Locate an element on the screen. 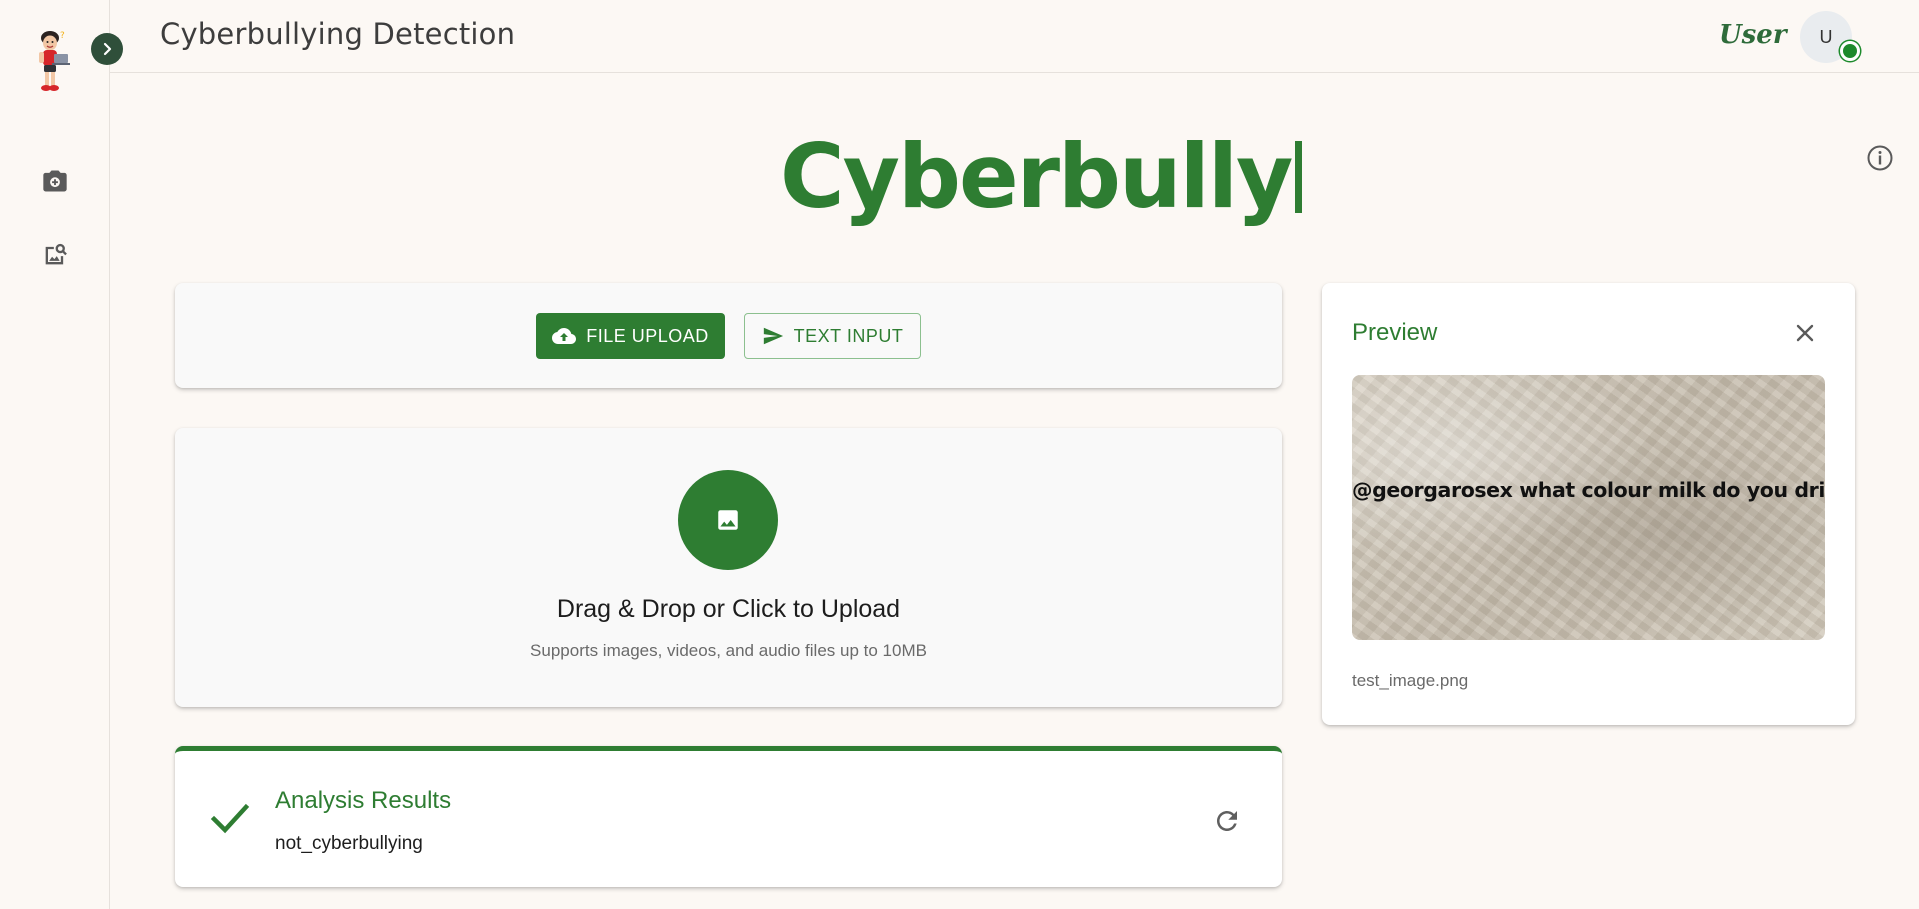 The width and height of the screenshot is (1919, 909). refresh-icon is located at coordinates (1227, 821).